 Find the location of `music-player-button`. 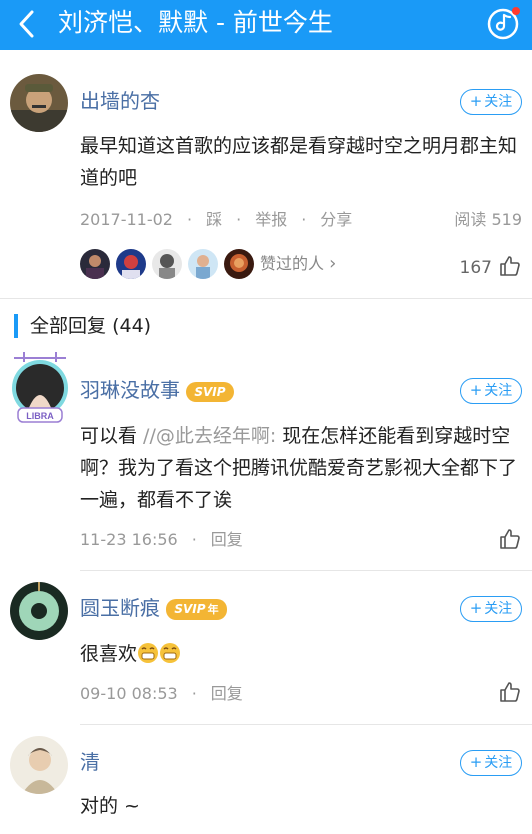

music-player-button is located at coordinates (504, 23).